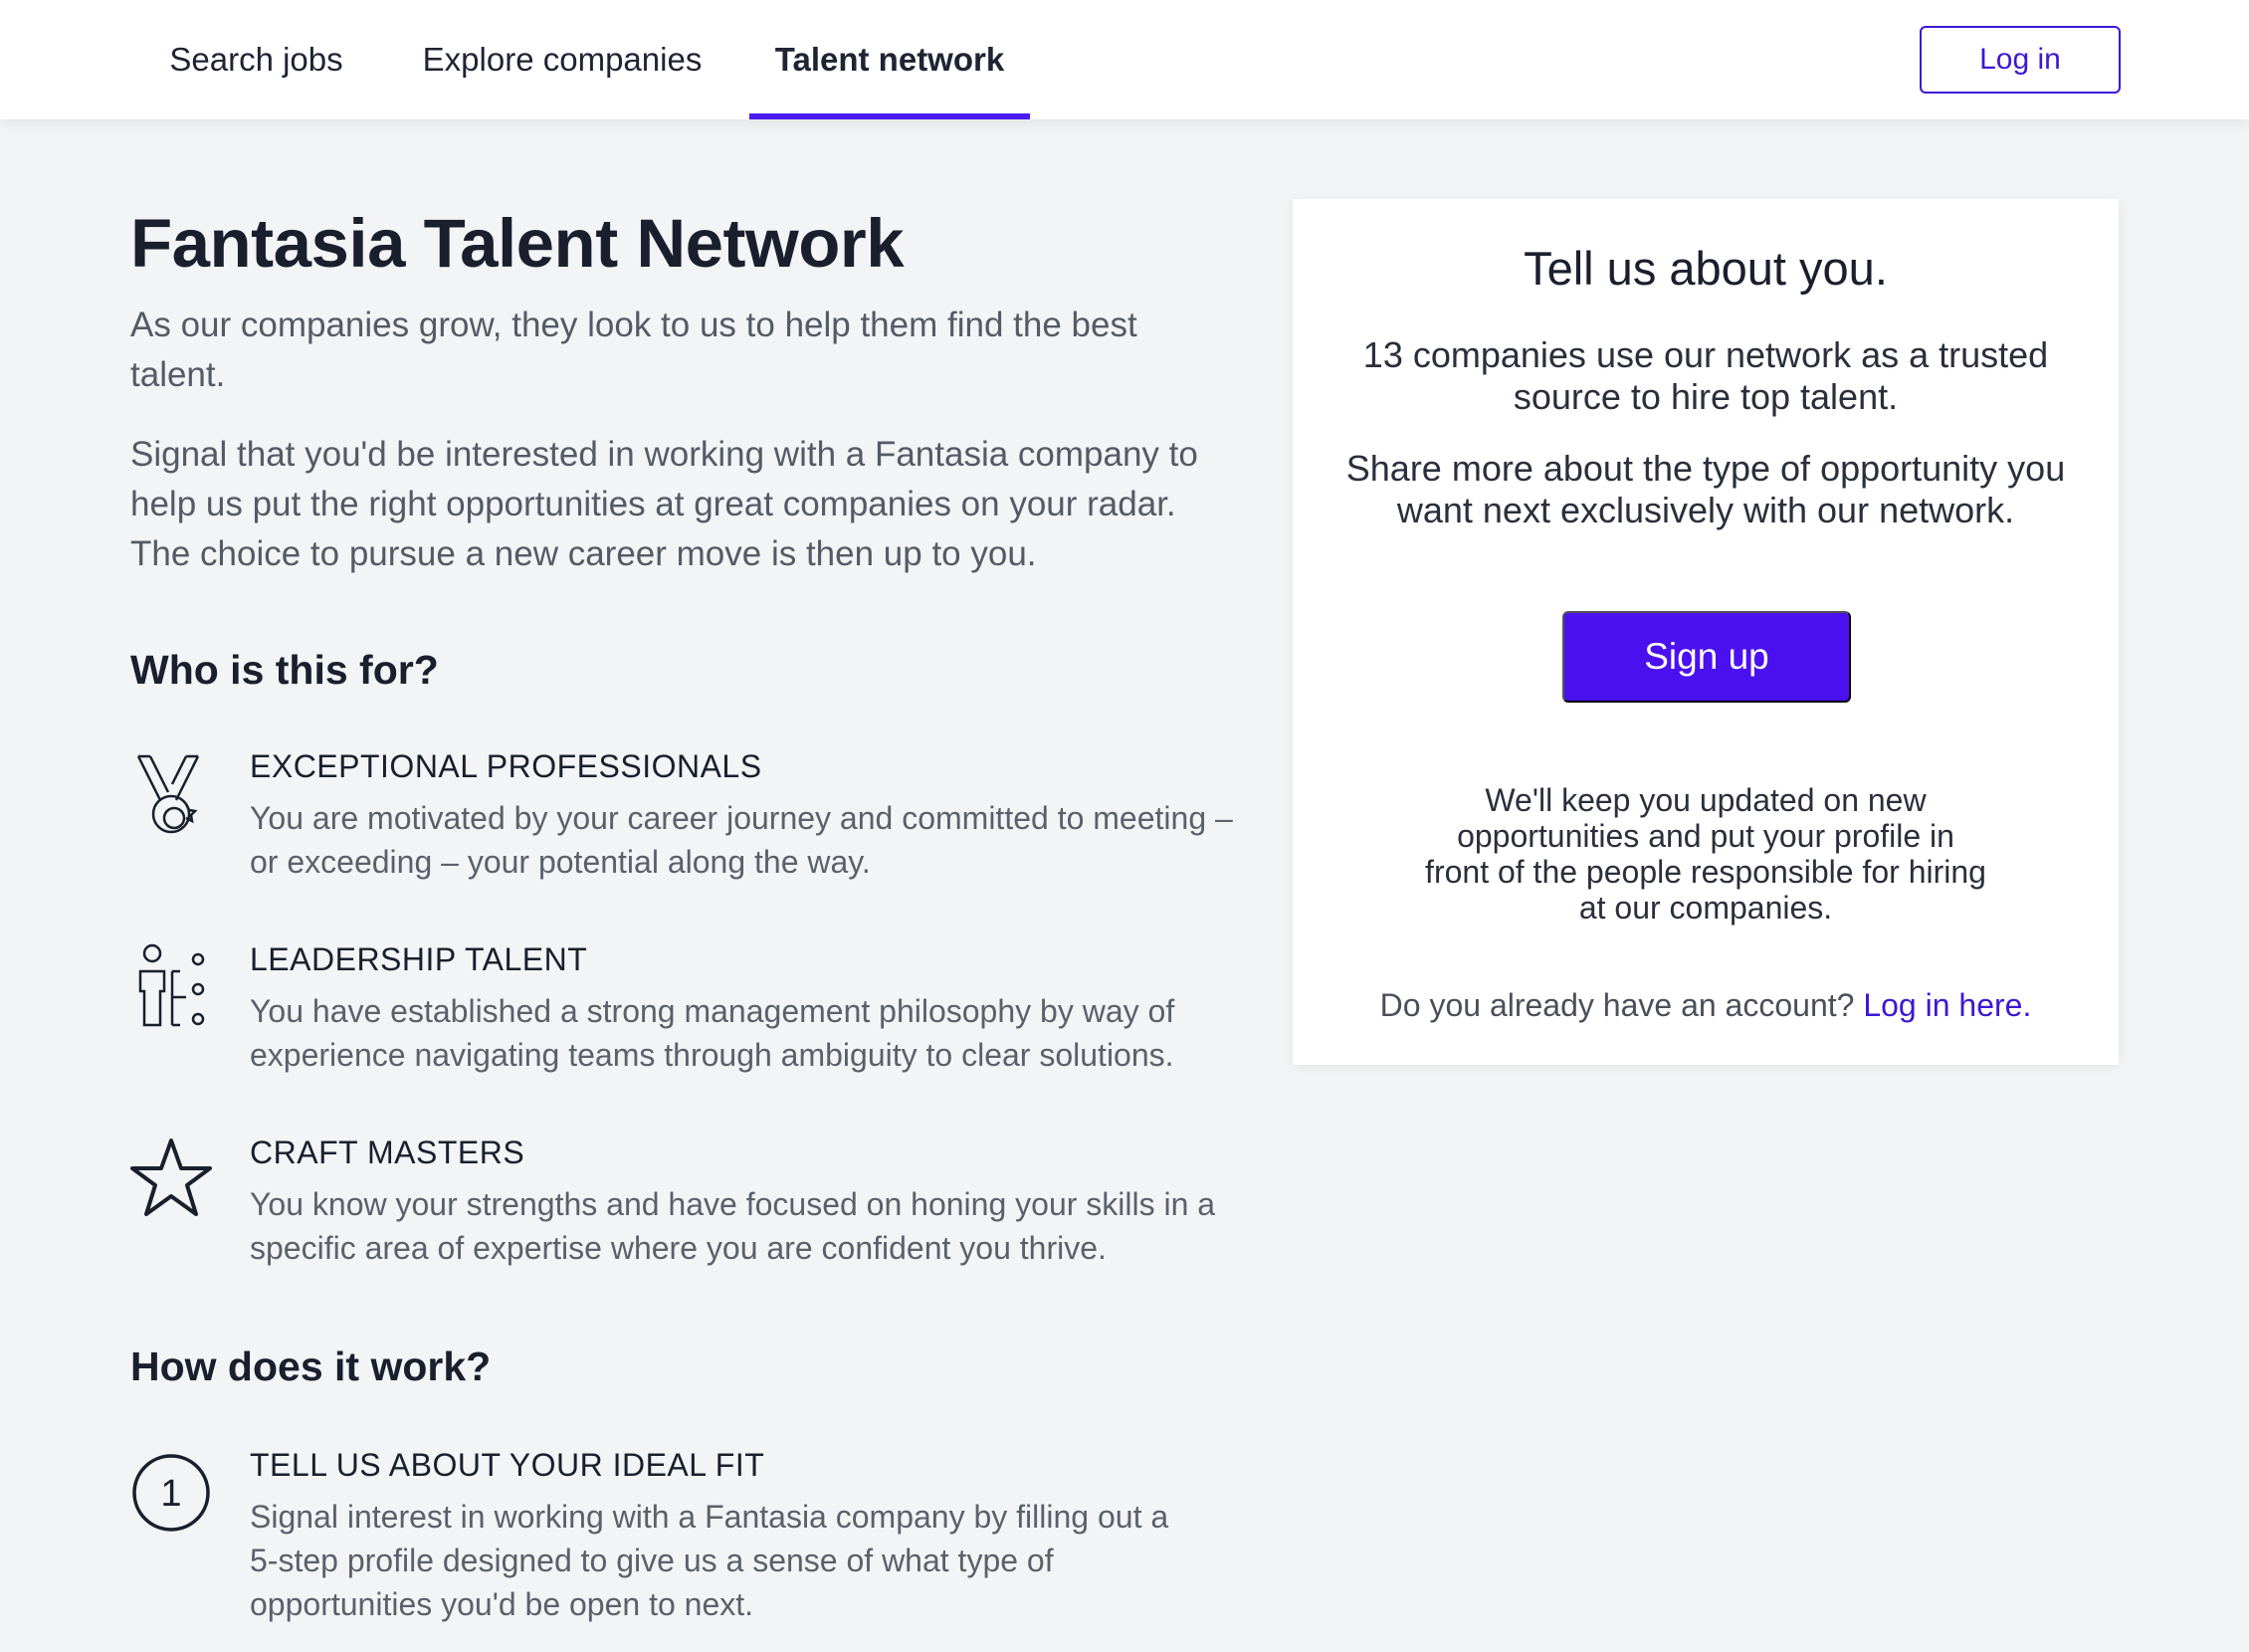 This screenshot has height=1652, width=2249. I want to click on audience-title: EXCEPTIONAL PROFESSIONALS, so click(506, 766).